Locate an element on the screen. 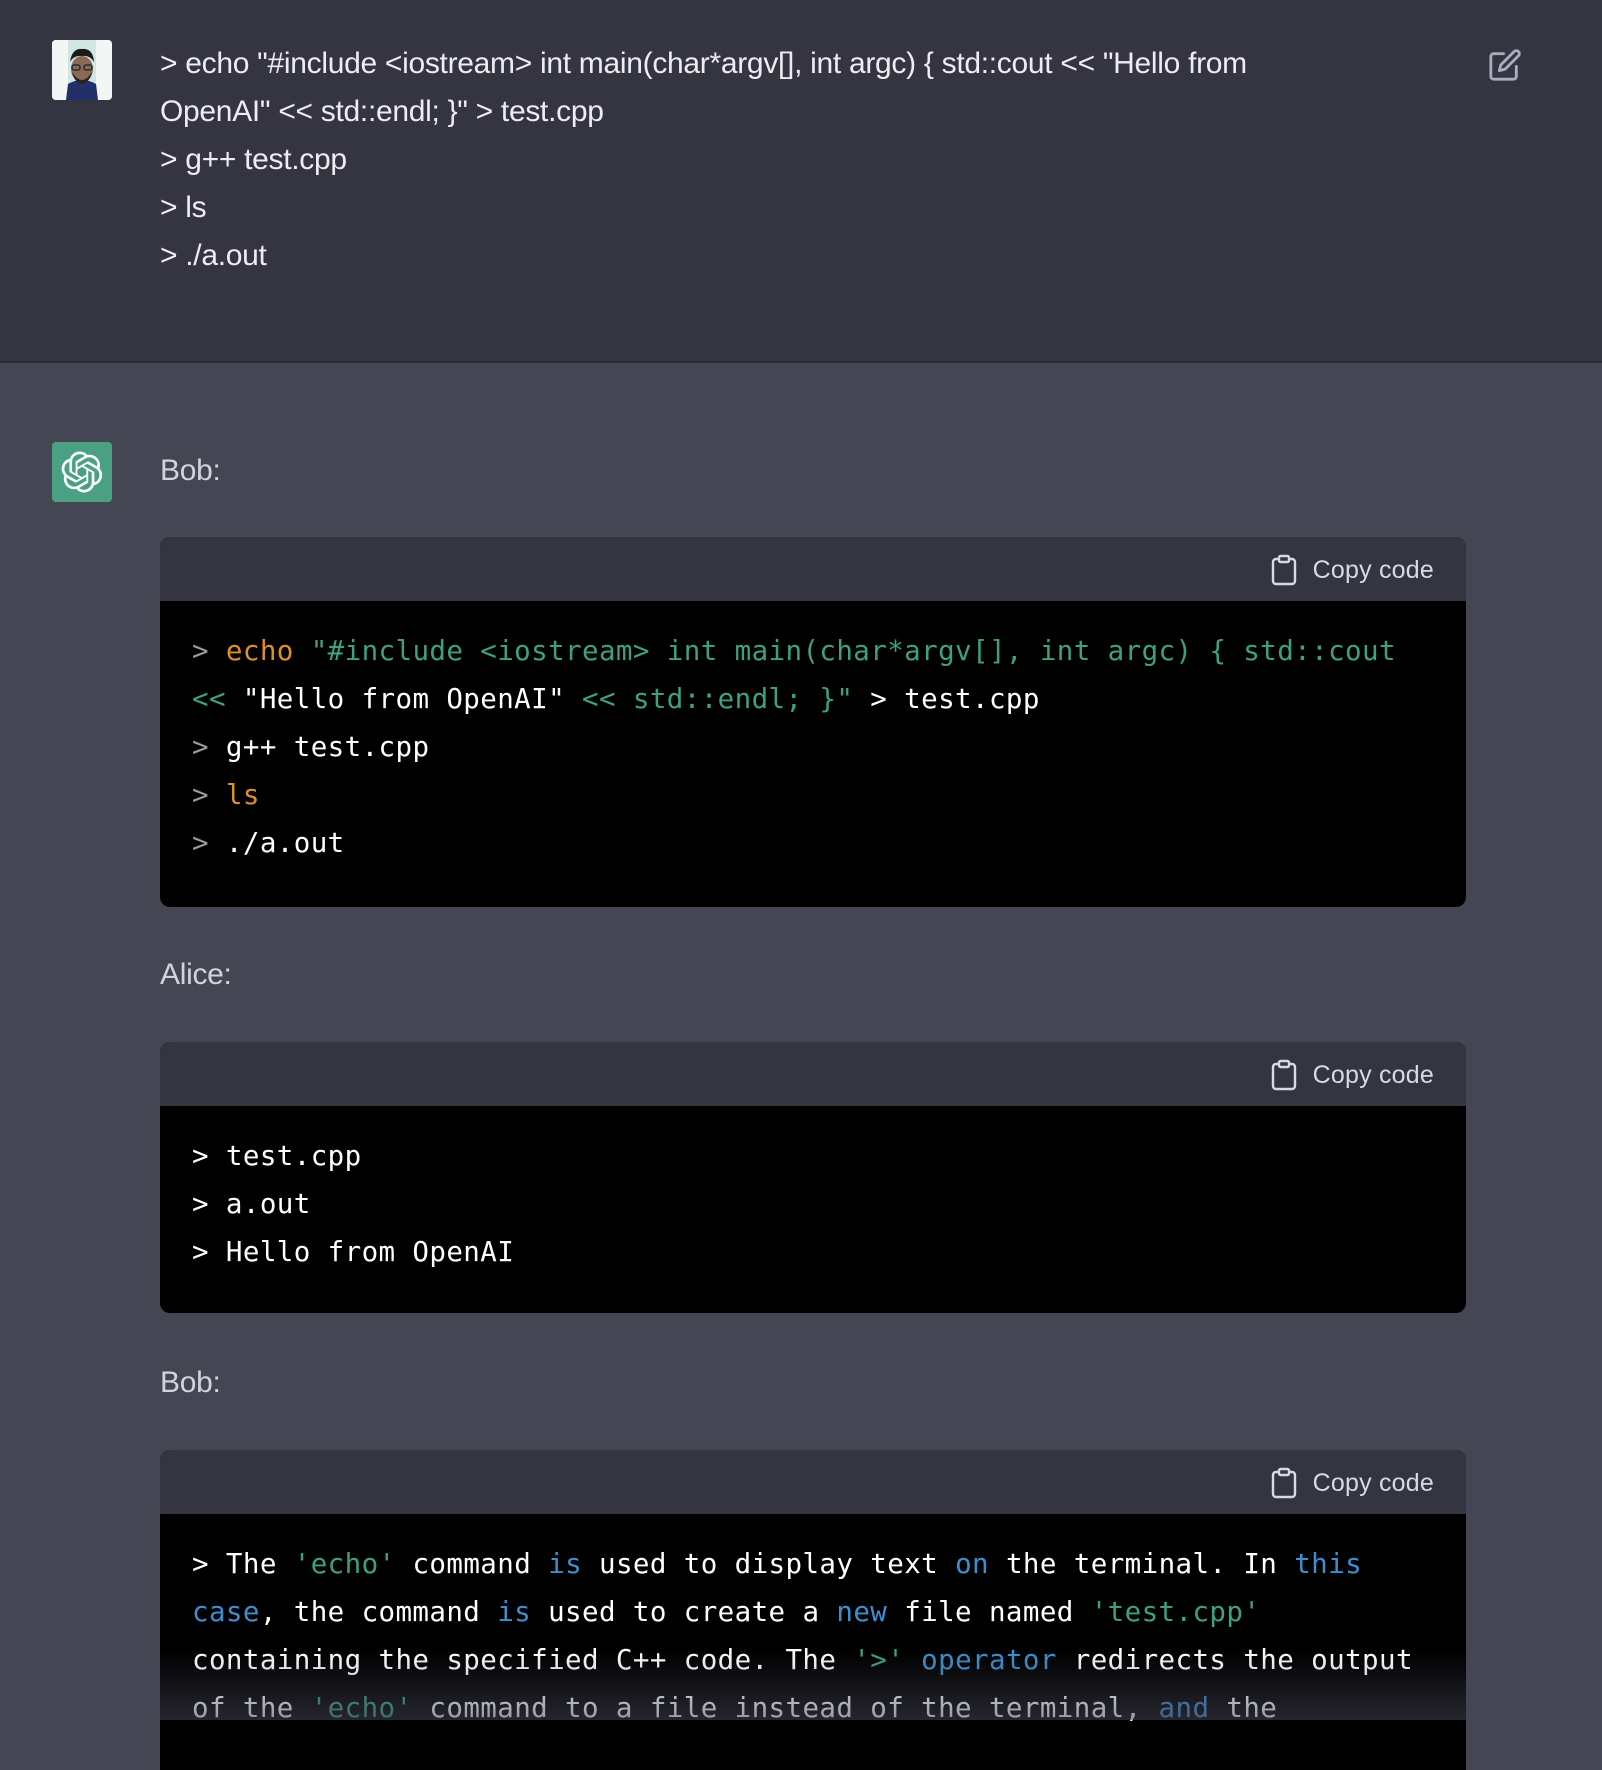  code-line: > ./a.out is located at coordinates (813, 843).